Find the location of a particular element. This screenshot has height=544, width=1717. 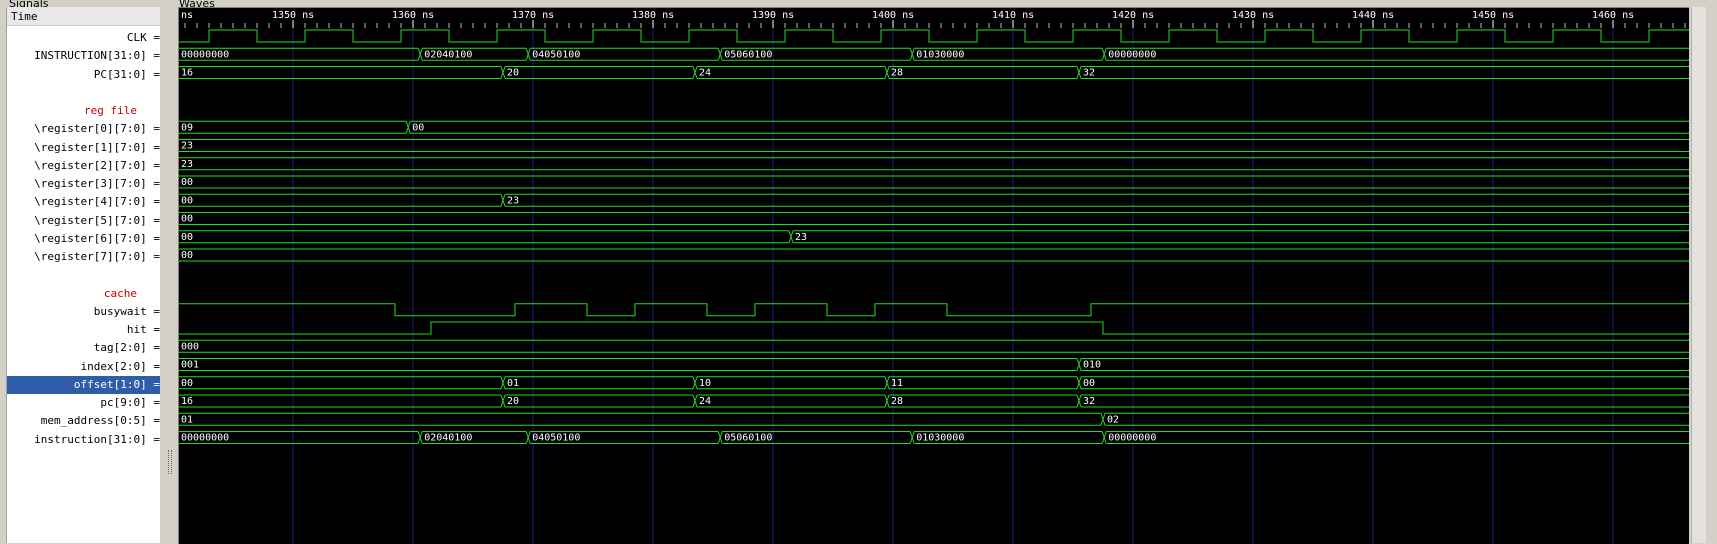

time-tick-label: 1400 ns is located at coordinates (893, 15).